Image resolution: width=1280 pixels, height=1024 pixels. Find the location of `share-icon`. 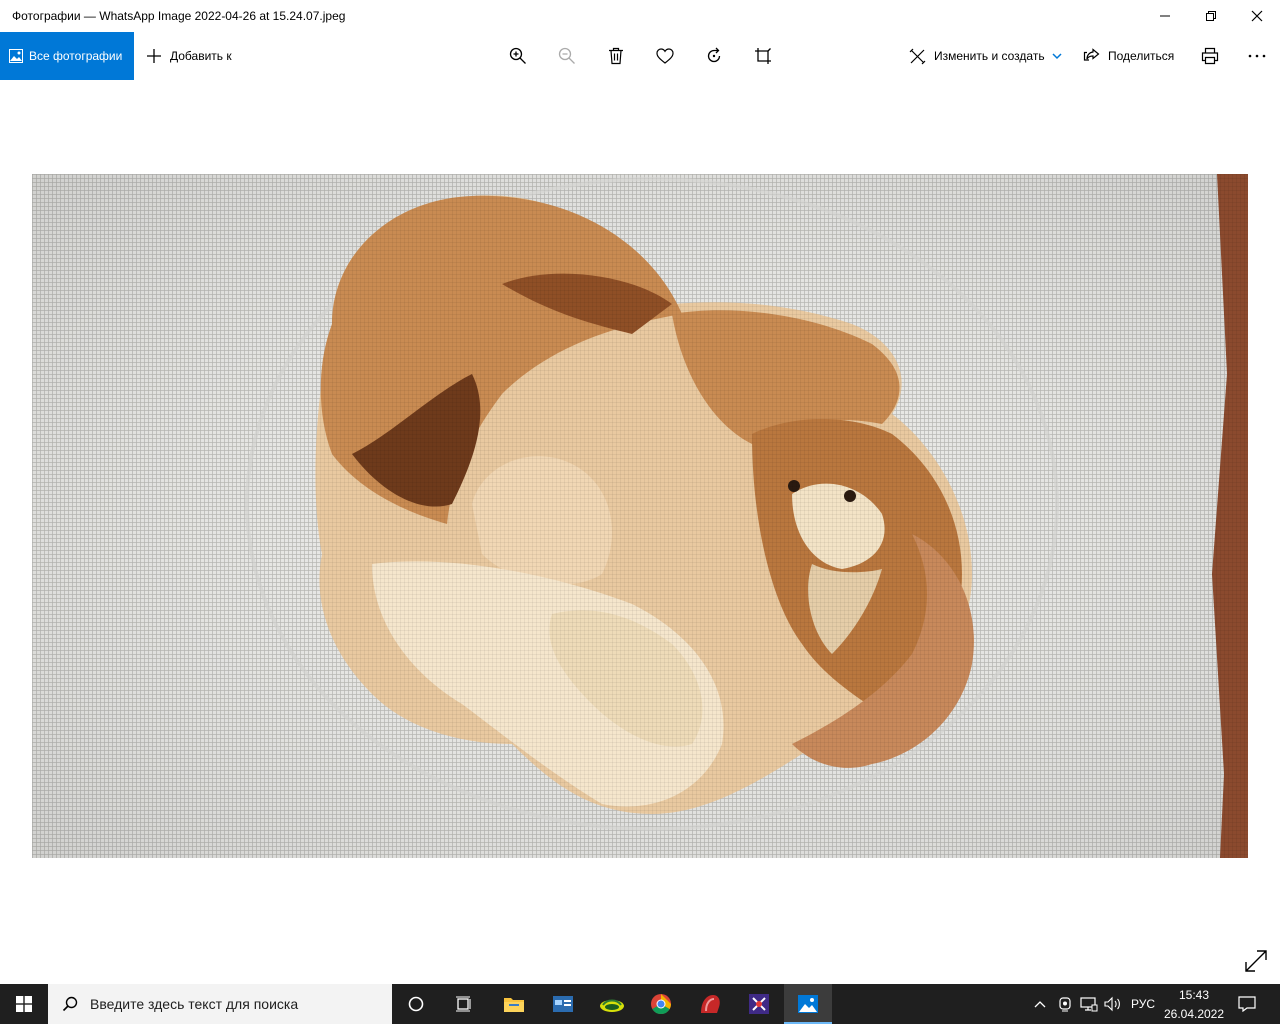

share-icon is located at coordinates (1091, 54).